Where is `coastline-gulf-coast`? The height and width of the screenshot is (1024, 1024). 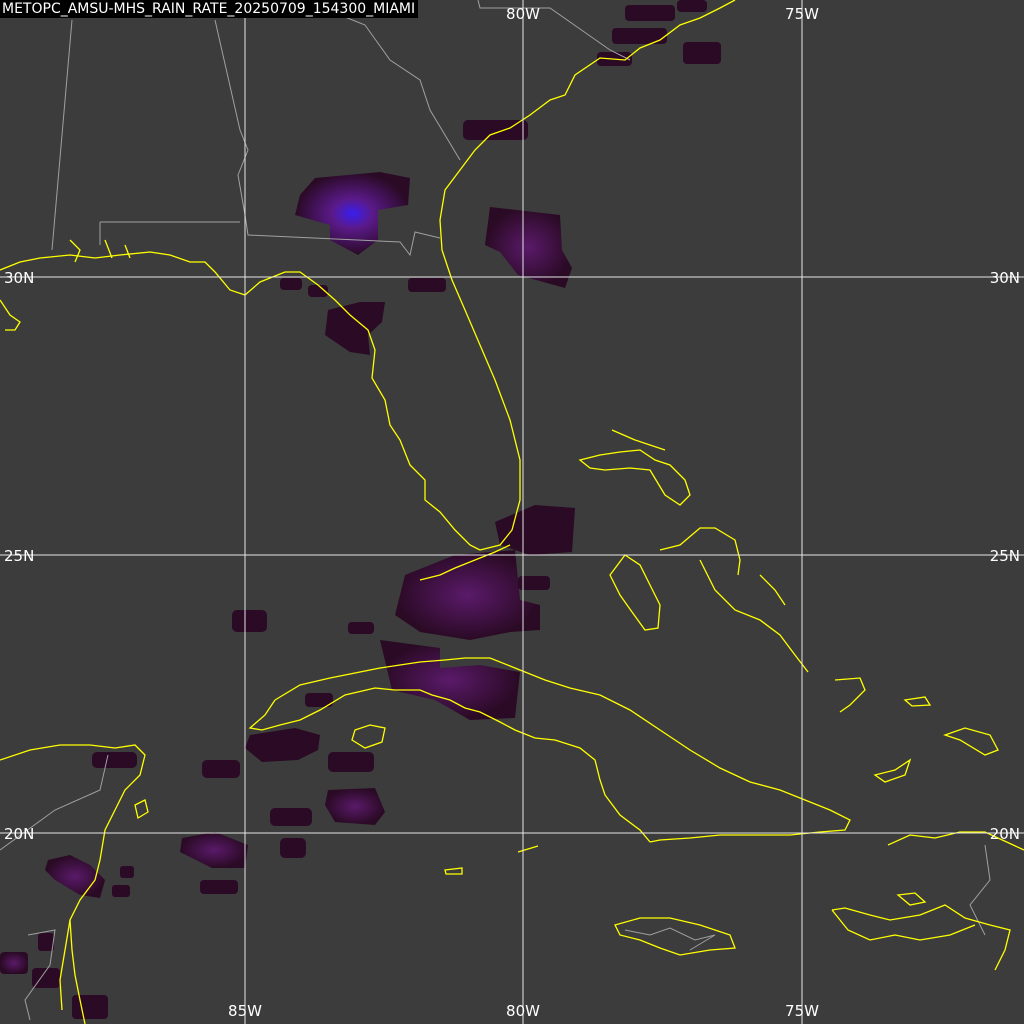 coastline-gulf-coast is located at coordinates (240, 401).